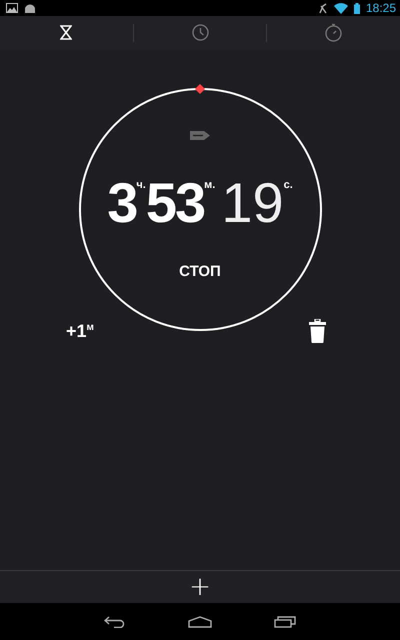 The image size is (400, 640). What do you see at coordinates (317, 331) in the screenshot?
I see `trash-icon` at bounding box center [317, 331].